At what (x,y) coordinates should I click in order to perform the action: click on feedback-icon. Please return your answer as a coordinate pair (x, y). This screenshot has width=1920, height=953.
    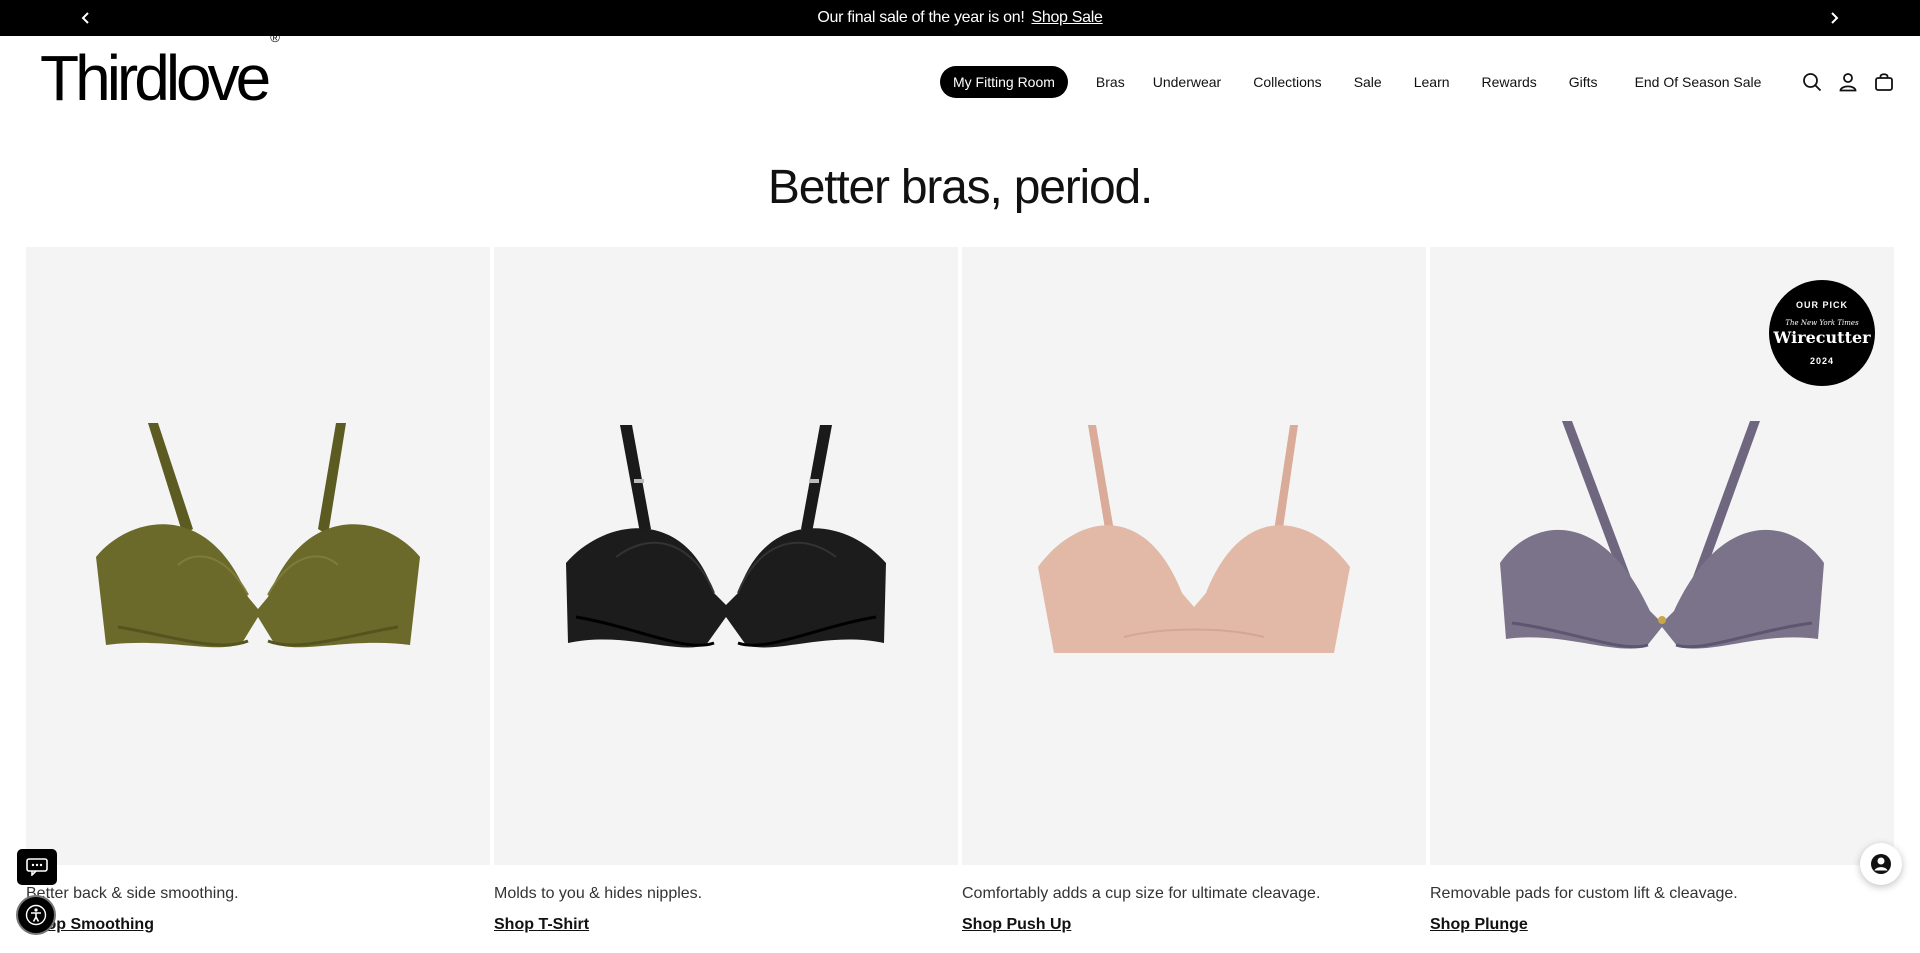
    Looking at the image, I should click on (37, 867).